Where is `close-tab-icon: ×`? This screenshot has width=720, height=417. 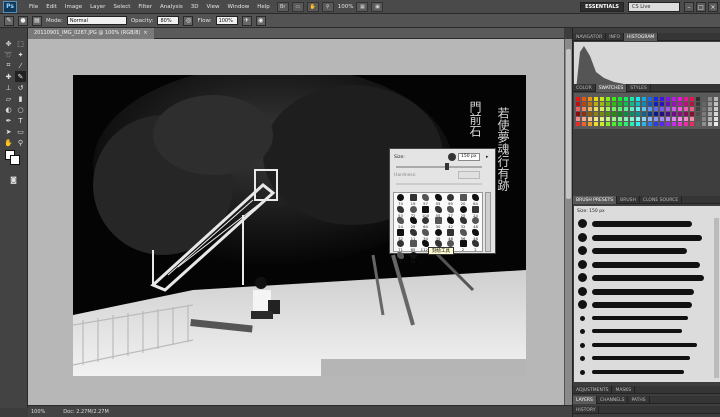
close-tab-icon: × is located at coordinates (145, 33).